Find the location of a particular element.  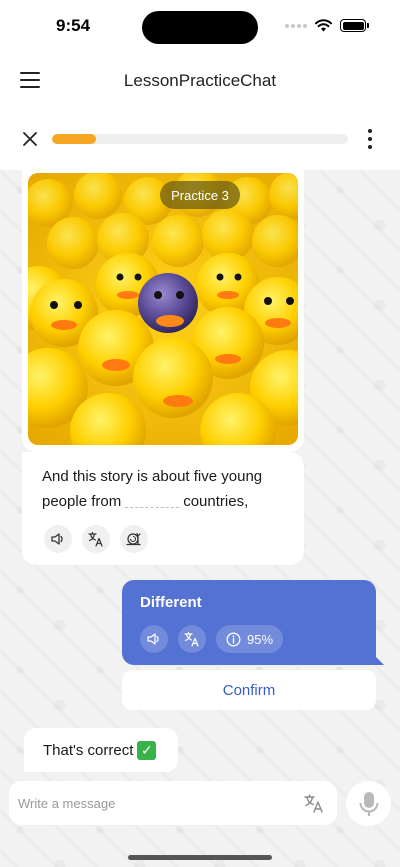

snail-icon is located at coordinates (133, 539).